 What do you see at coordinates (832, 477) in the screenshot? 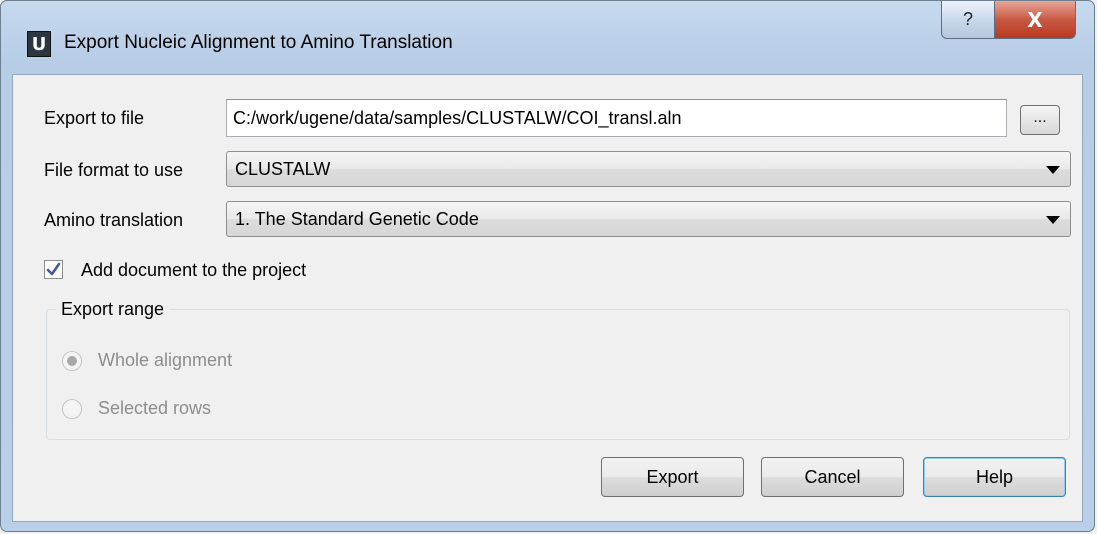
I see `cancel-button: Cancel` at bounding box center [832, 477].